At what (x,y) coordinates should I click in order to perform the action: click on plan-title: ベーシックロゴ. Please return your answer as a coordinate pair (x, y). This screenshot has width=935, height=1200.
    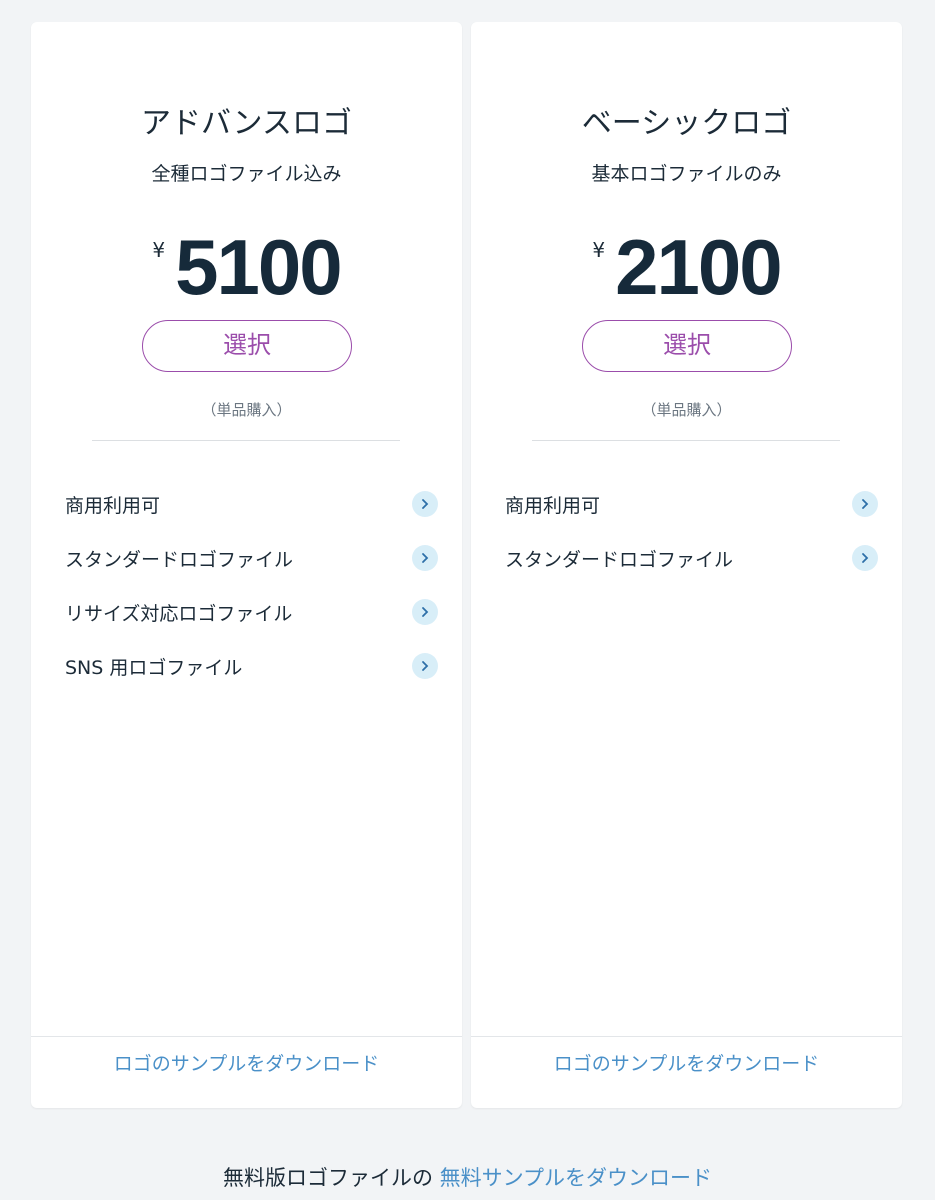
    Looking at the image, I should click on (686, 123).